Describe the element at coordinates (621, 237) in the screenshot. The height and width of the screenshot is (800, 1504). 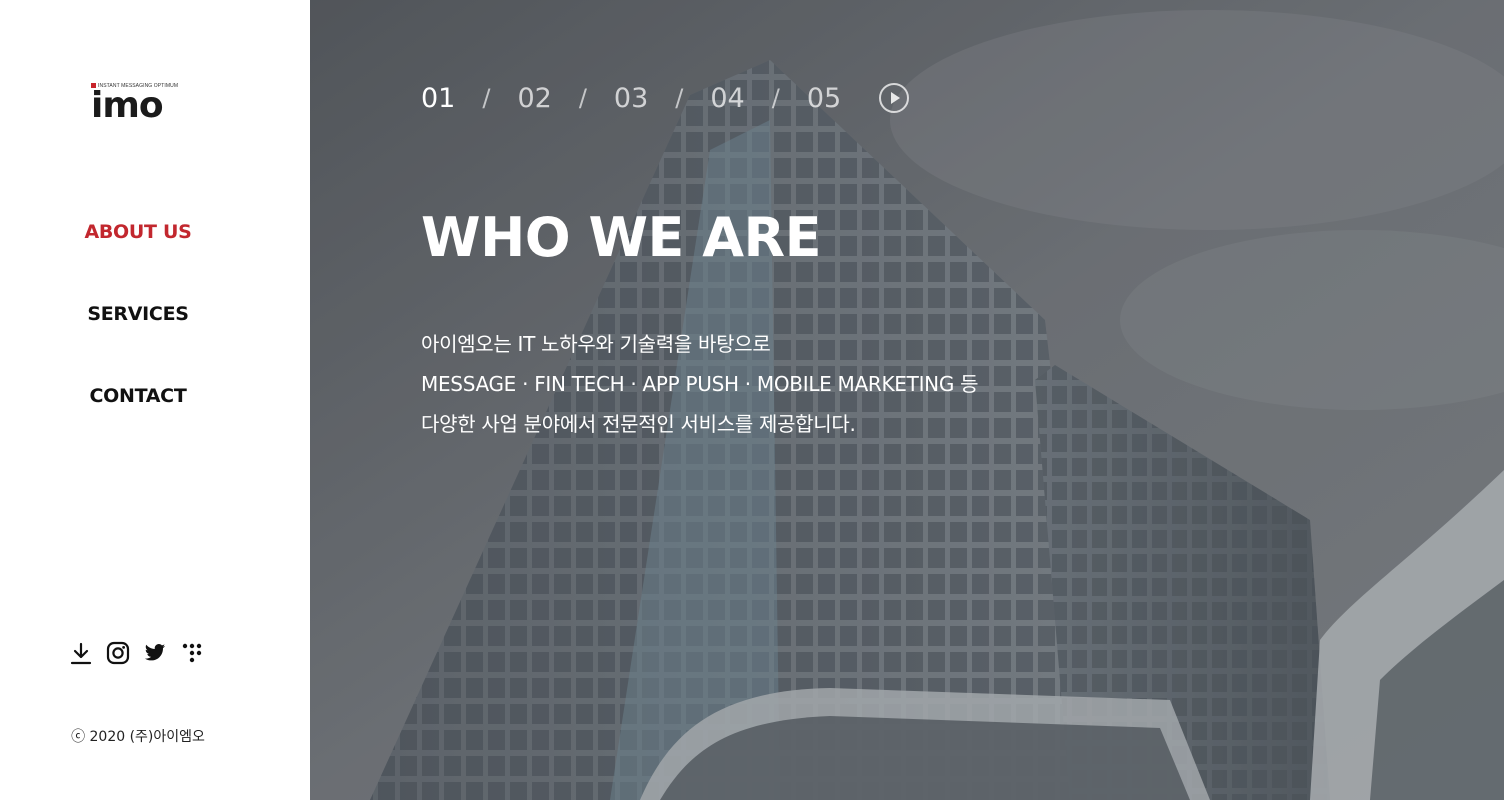
I see `hero-title: WHO WE ARE` at that location.